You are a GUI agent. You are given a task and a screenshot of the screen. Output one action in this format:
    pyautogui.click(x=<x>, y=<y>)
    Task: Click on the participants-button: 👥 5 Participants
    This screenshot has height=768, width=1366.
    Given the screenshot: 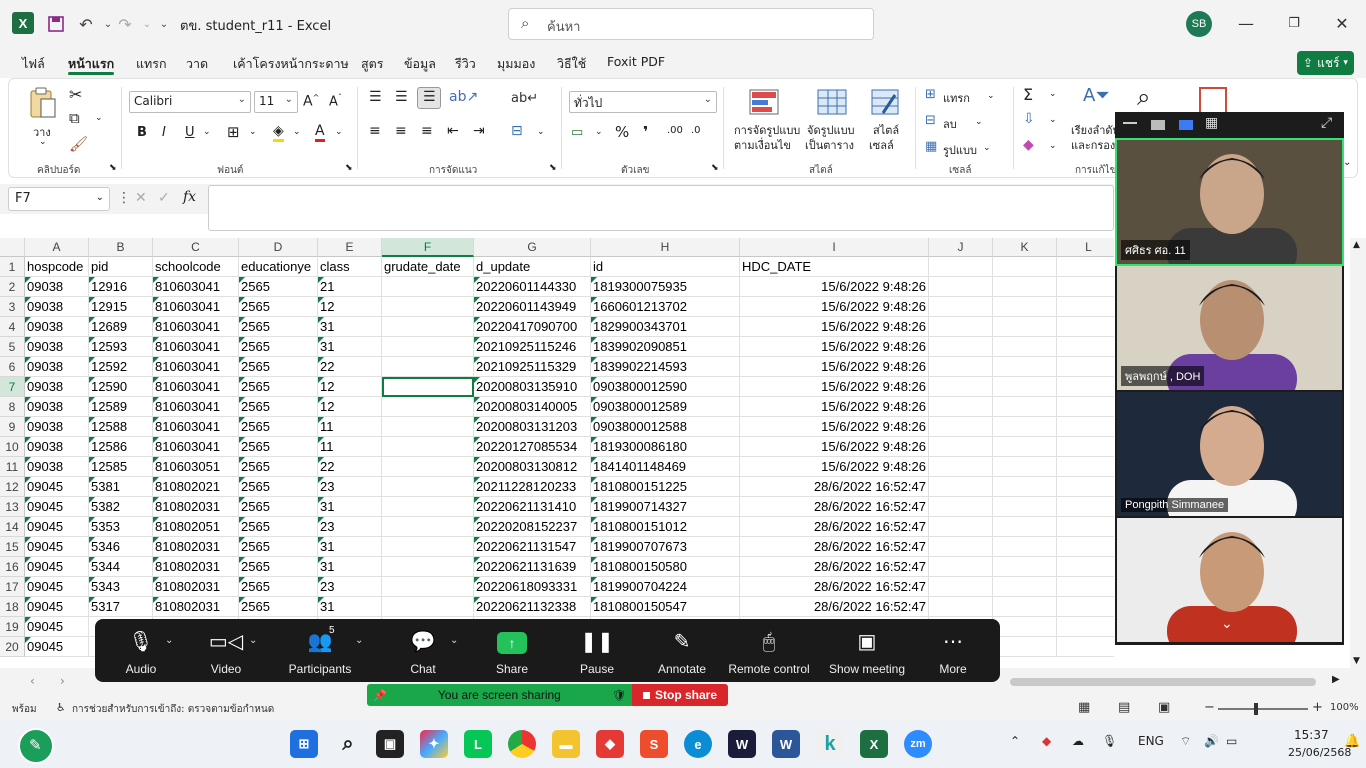 What is the action you would take?
    pyautogui.click(x=320, y=650)
    